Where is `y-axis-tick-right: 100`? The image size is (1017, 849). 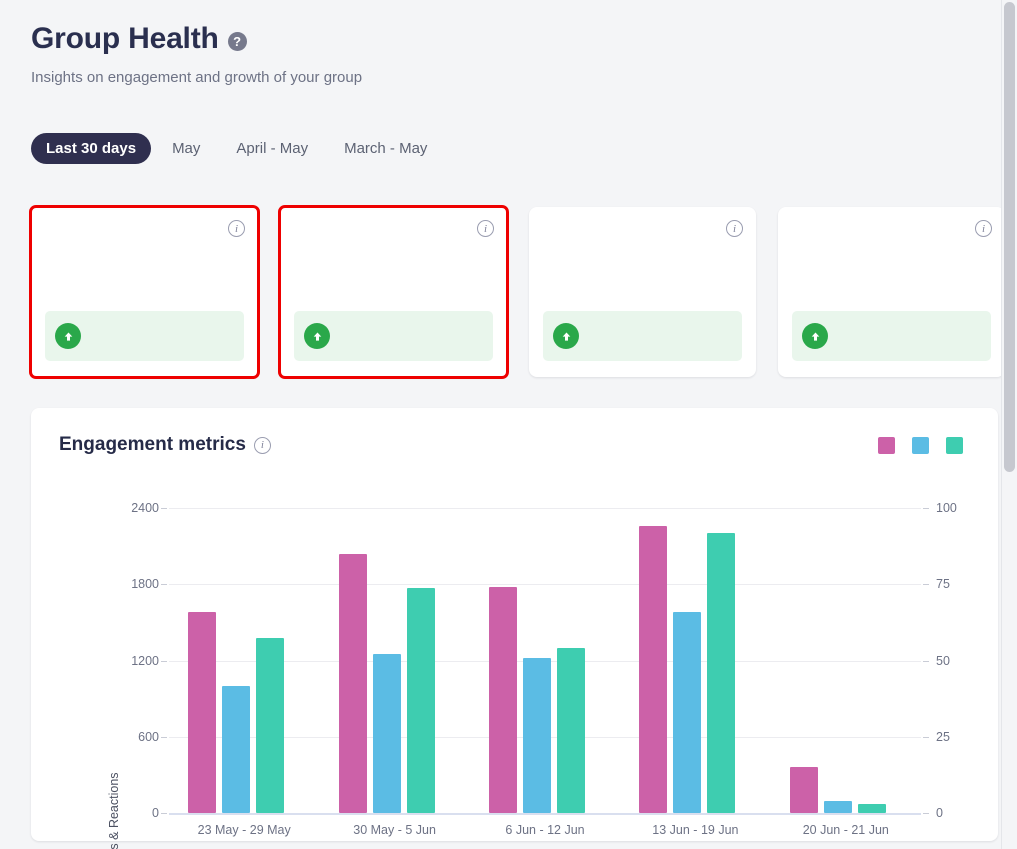
y-axis-tick-right: 100 is located at coordinates (946, 508).